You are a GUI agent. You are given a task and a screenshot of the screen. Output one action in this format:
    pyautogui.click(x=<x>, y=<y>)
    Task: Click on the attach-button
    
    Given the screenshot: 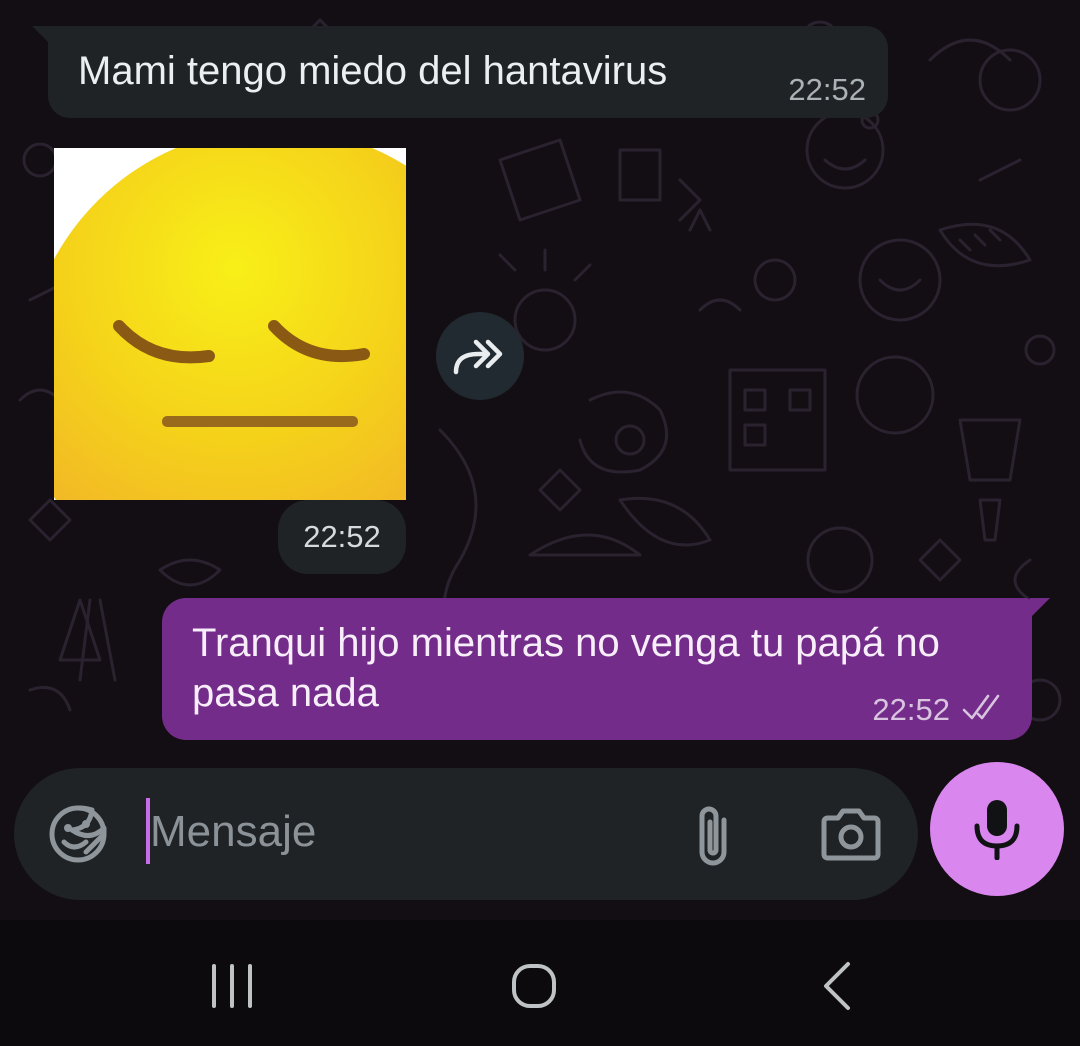 What is the action you would take?
    pyautogui.click(x=715, y=834)
    